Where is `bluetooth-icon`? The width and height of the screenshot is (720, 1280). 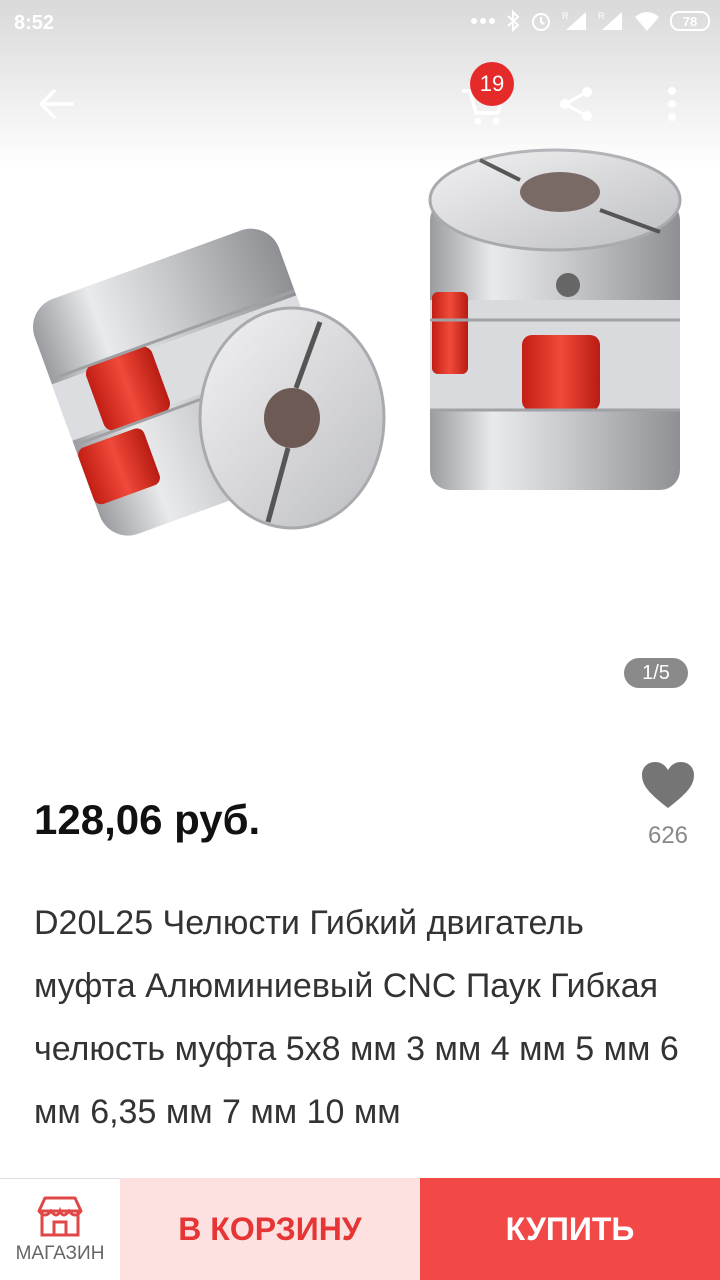
bluetooth-icon is located at coordinates (513, 21).